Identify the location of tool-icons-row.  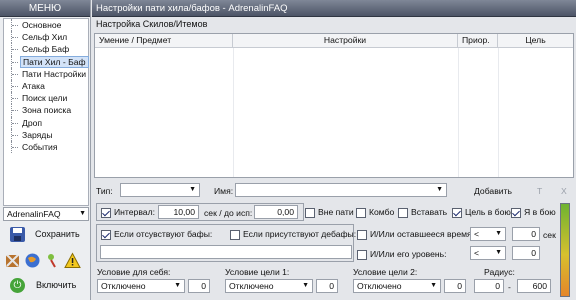
(46, 260).